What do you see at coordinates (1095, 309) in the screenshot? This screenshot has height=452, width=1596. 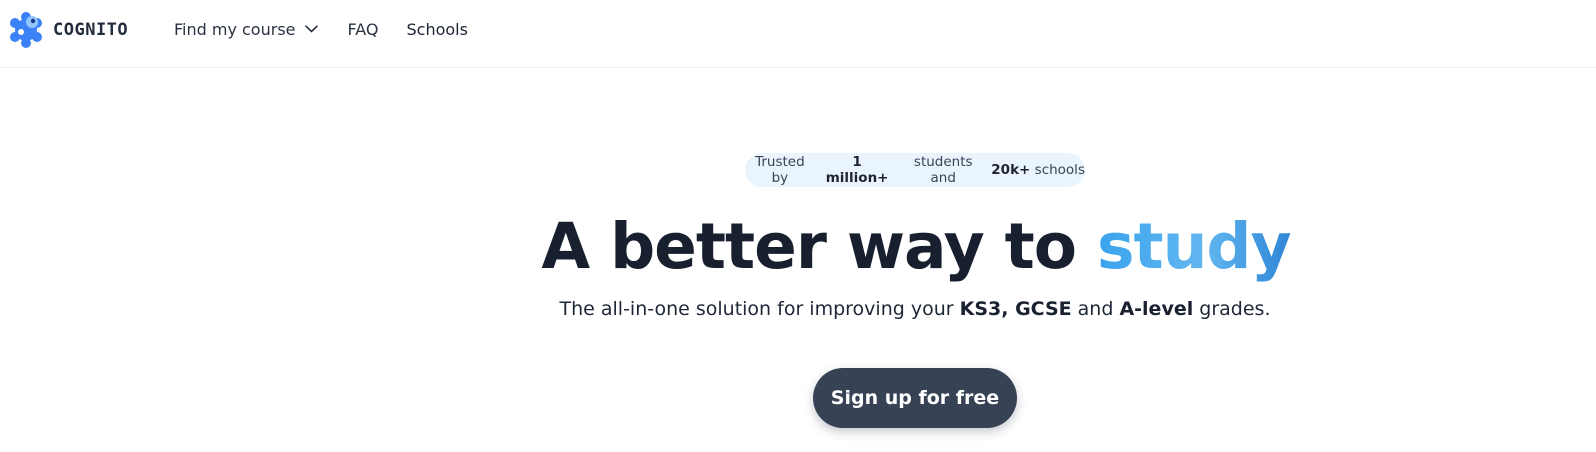 I see `subline-middle: and` at bounding box center [1095, 309].